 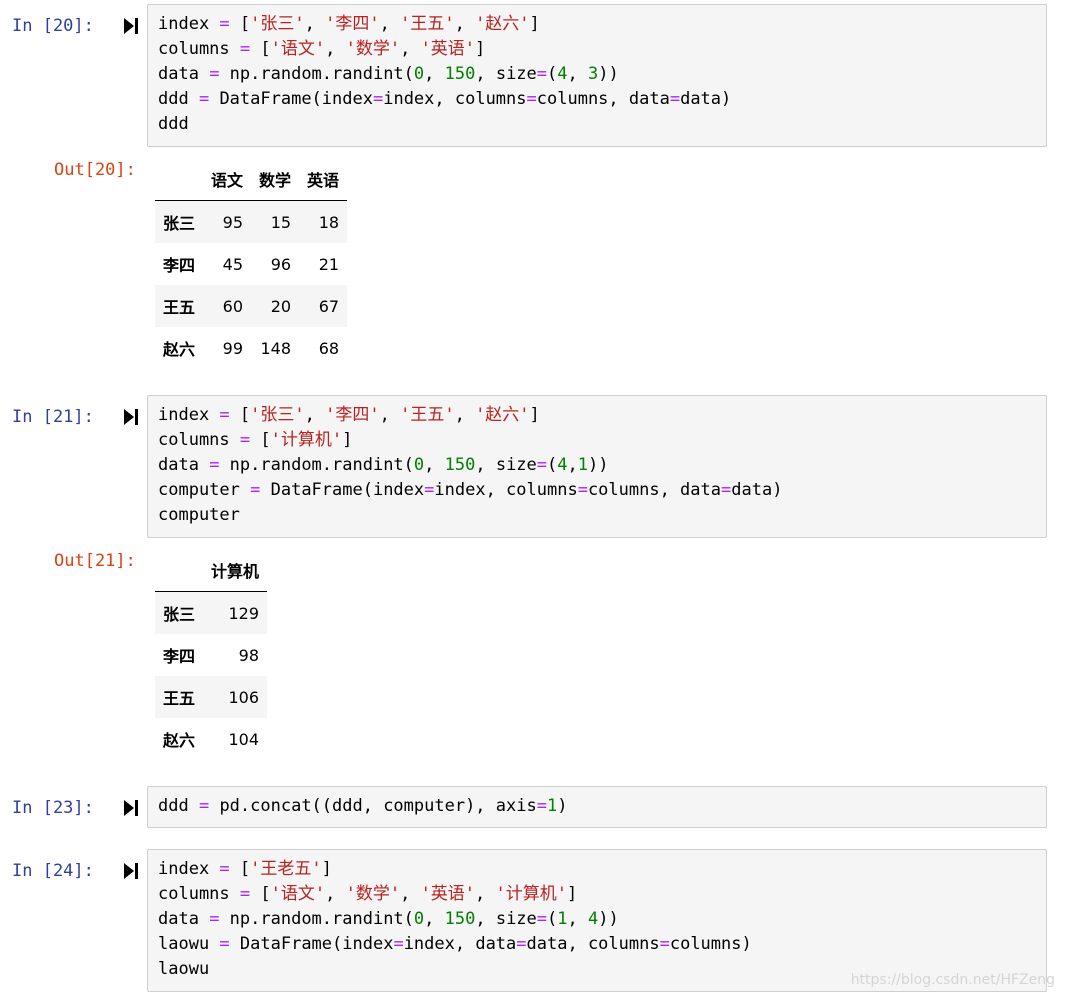 I want to click on code-token: '数学', so click(x=373, y=894).